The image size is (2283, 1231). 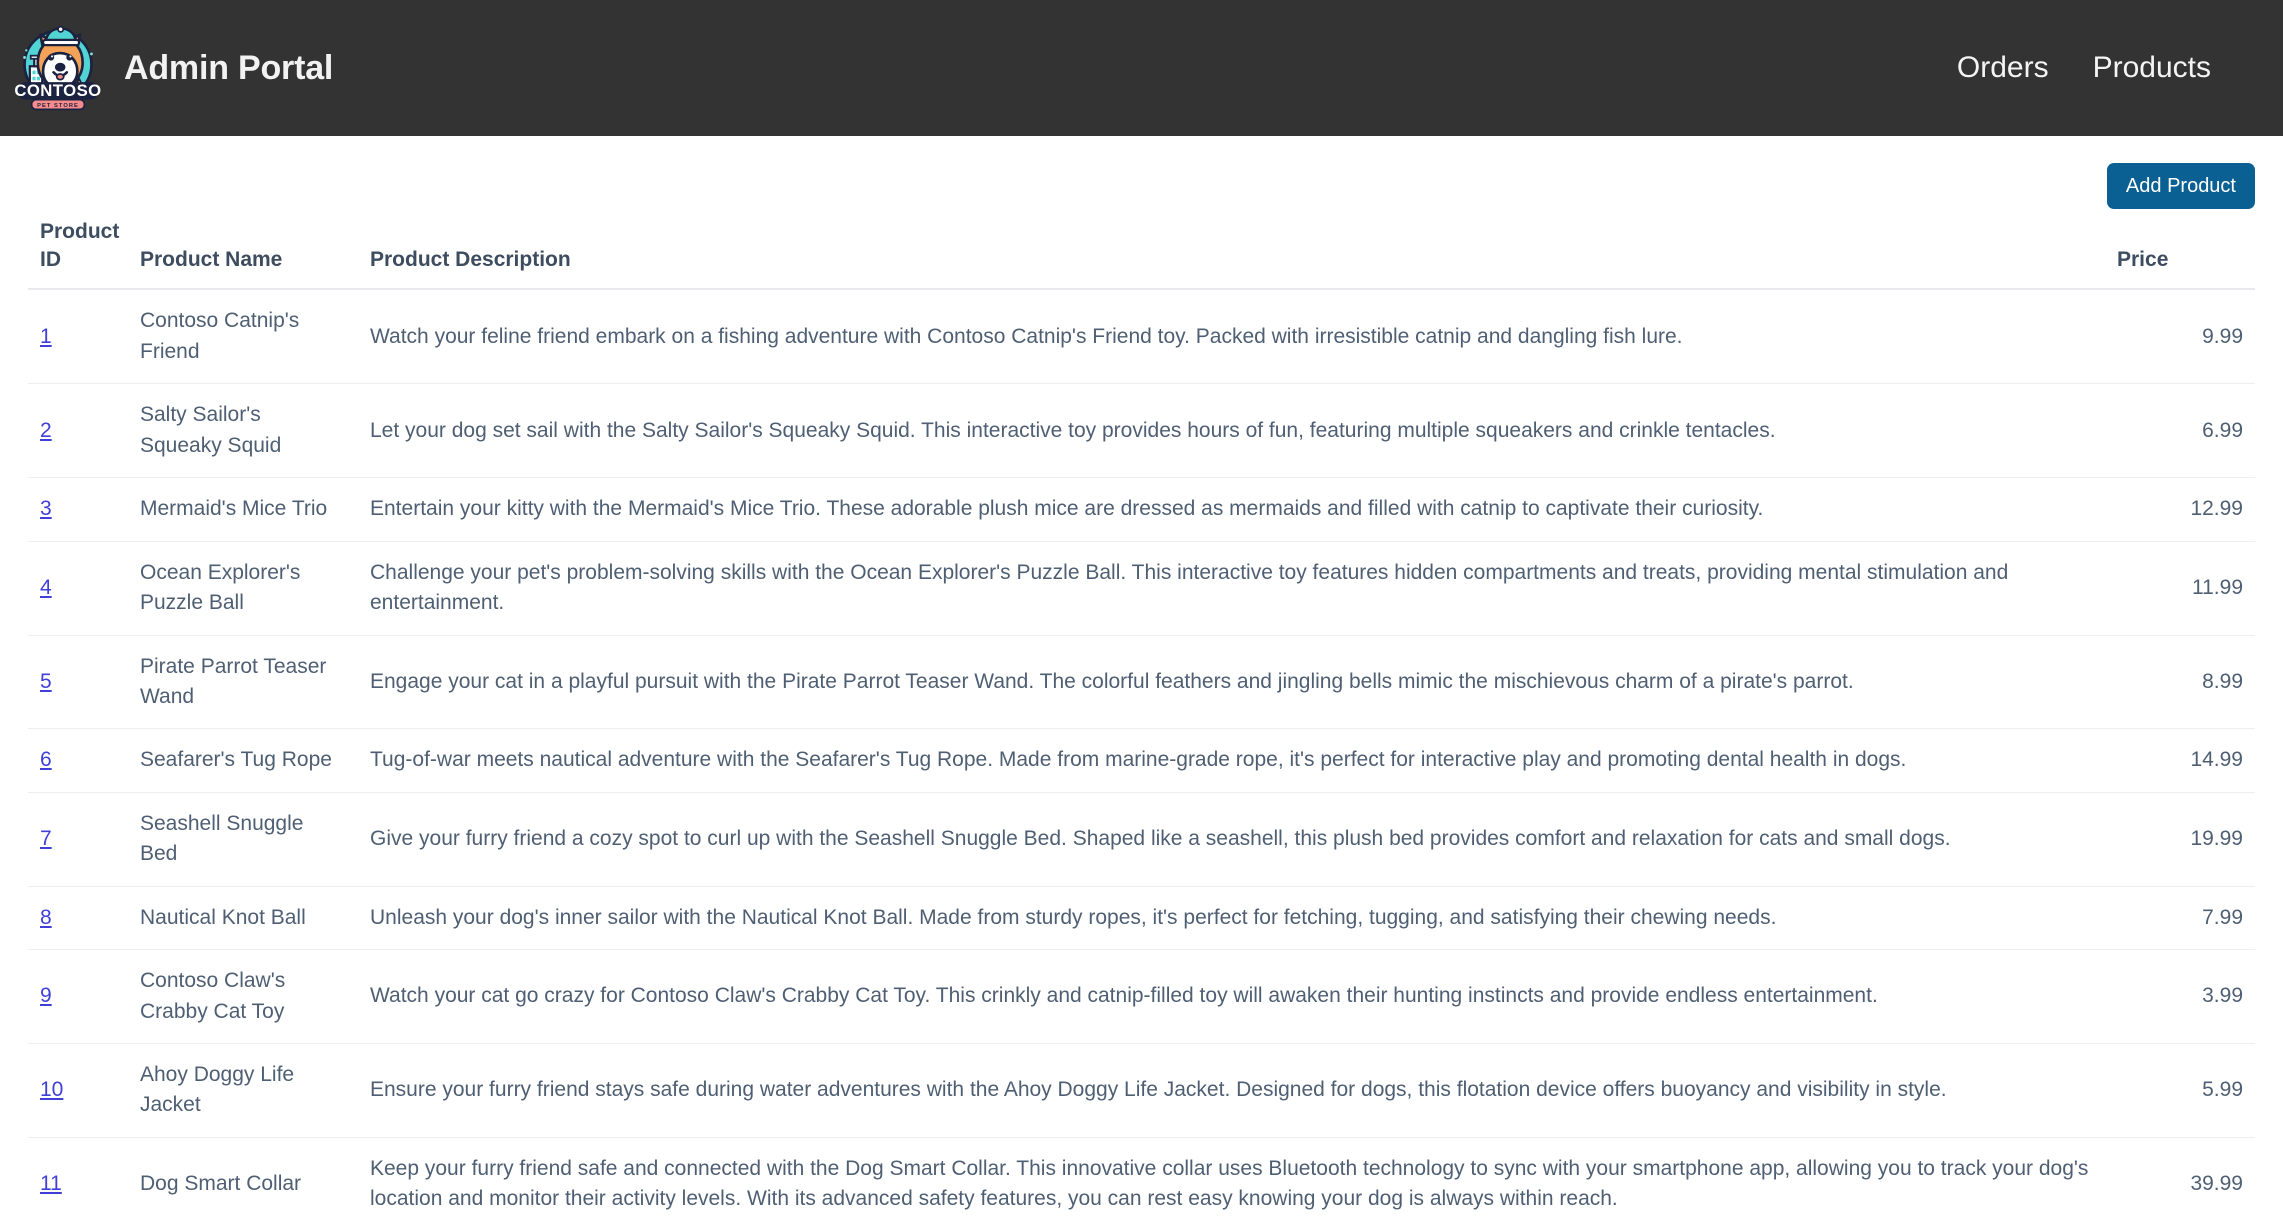 I want to click on svg-text: PET STORE, so click(x=58, y=106).